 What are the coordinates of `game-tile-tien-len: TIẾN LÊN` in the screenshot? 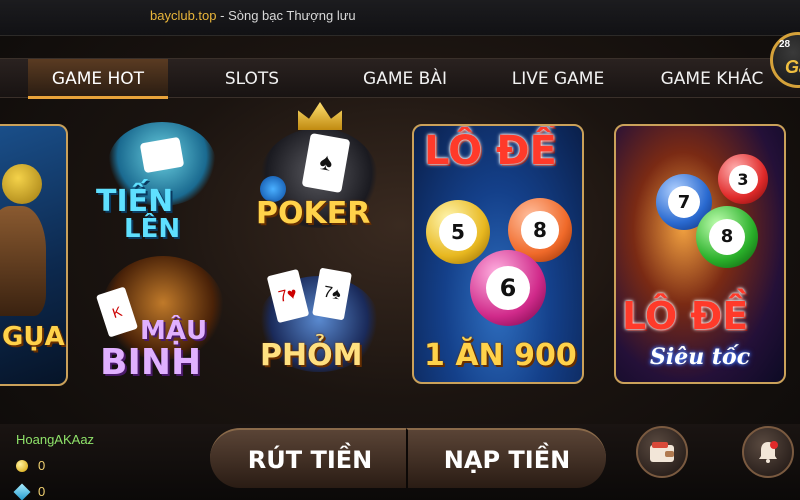 It's located at (162, 181).